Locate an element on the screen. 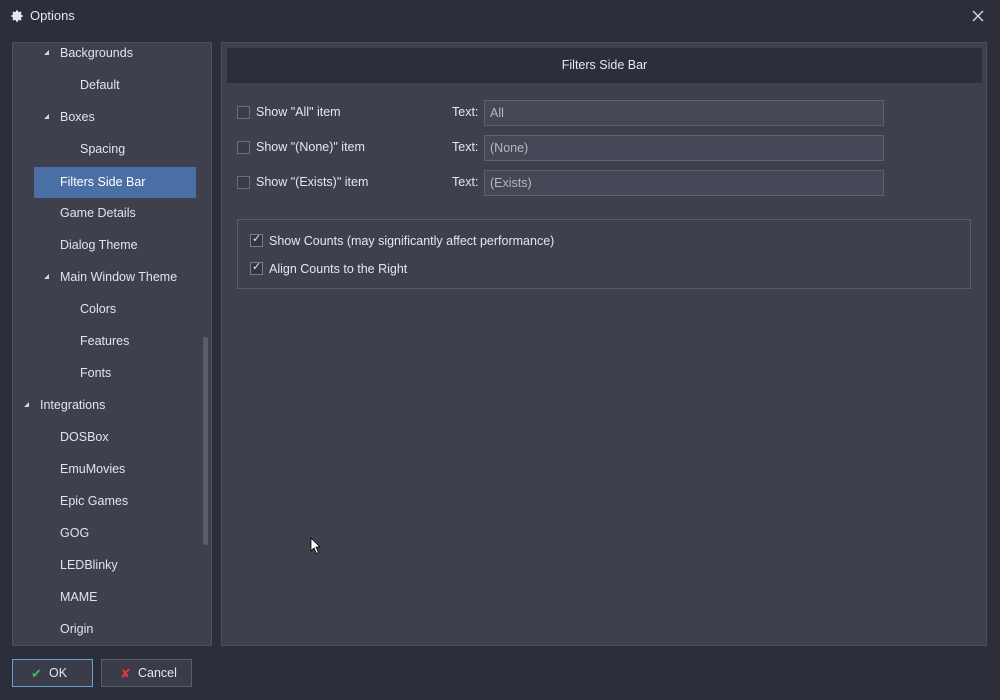 The image size is (1000, 700). tree-item-colors: Colors is located at coordinates (98, 310).